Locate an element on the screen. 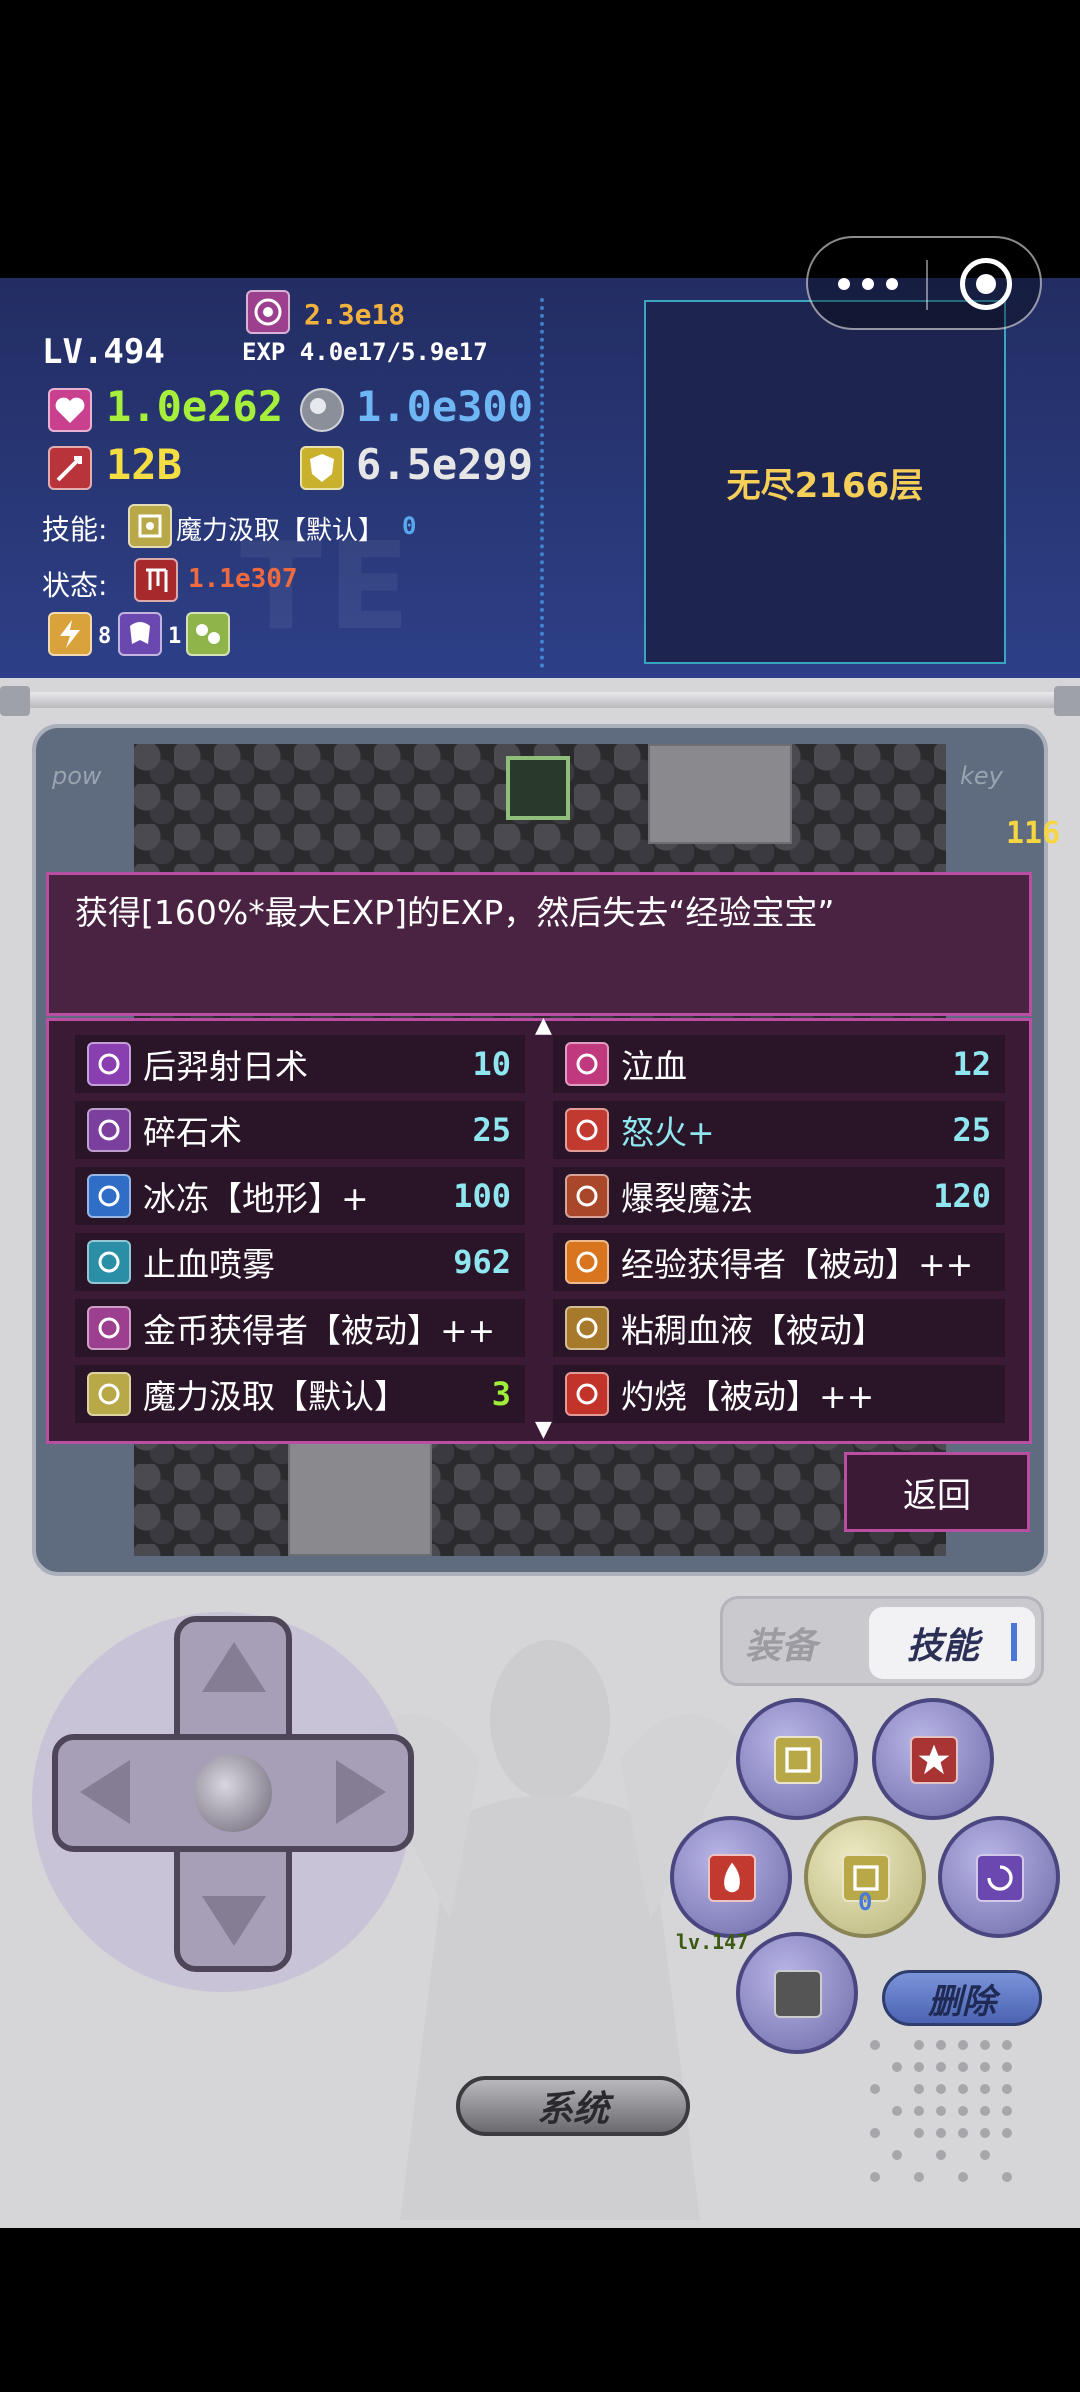  key-count: 116 is located at coordinates (1033, 833).